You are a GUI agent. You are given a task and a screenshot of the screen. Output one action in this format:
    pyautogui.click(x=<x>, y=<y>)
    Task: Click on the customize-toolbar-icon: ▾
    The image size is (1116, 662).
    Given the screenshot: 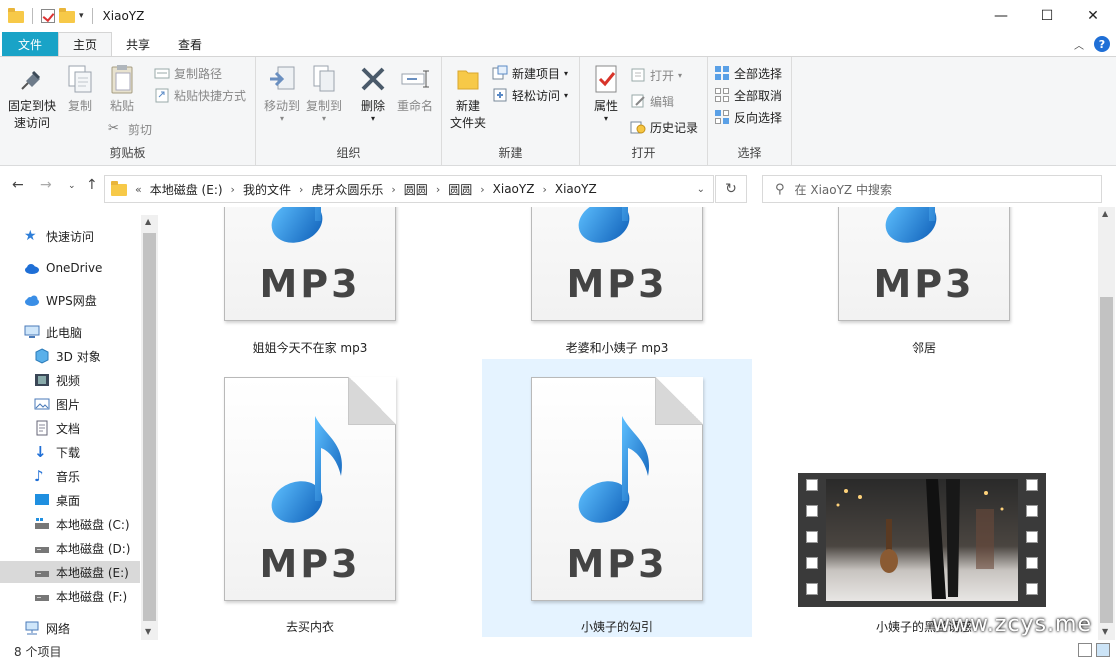 What is the action you would take?
    pyautogui.click(x=81, y=16)
    